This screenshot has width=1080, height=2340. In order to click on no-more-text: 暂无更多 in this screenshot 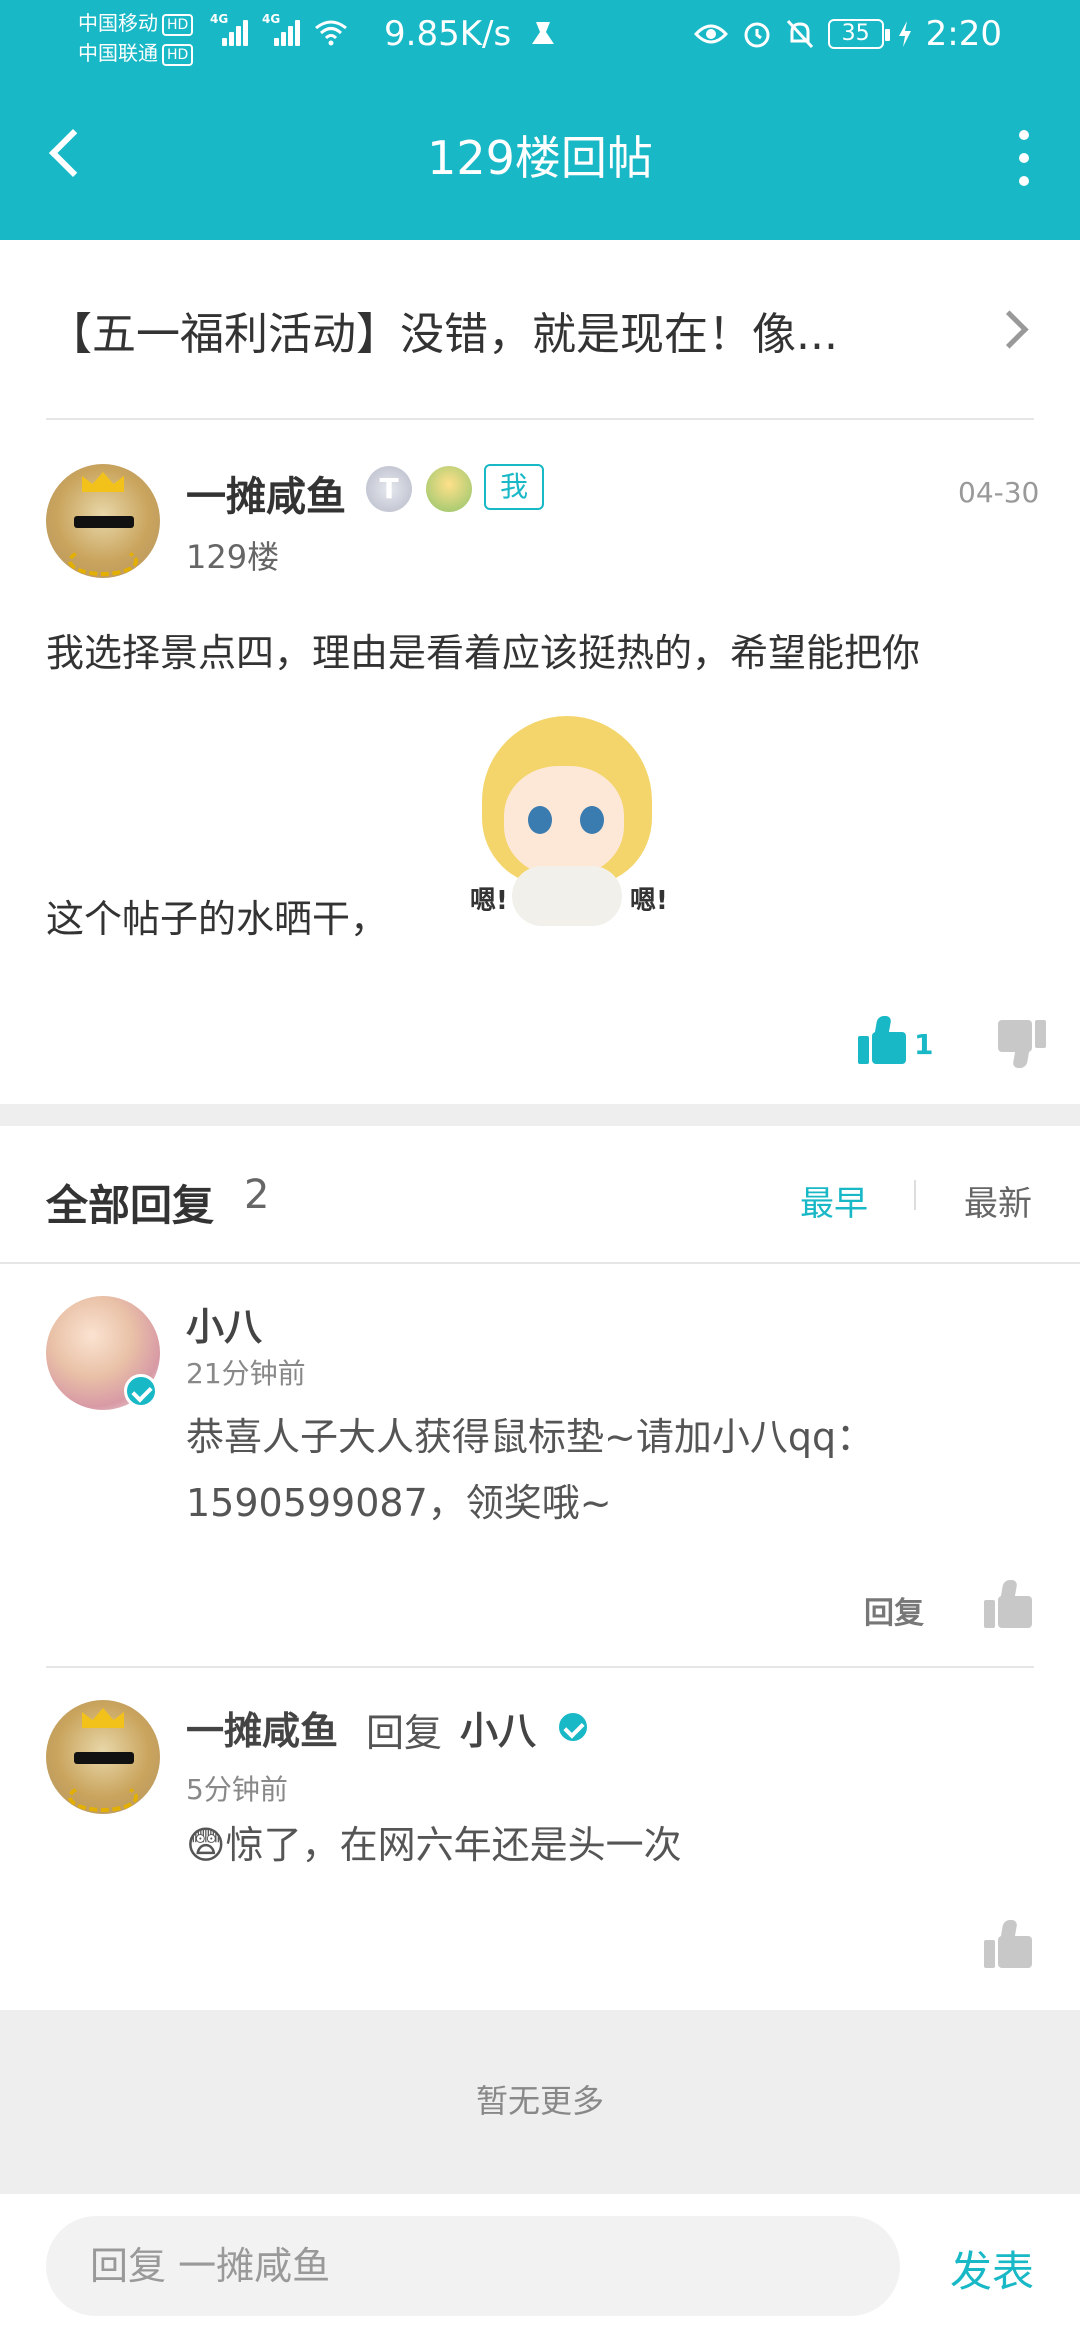, I will do `click(539, 2101)`.